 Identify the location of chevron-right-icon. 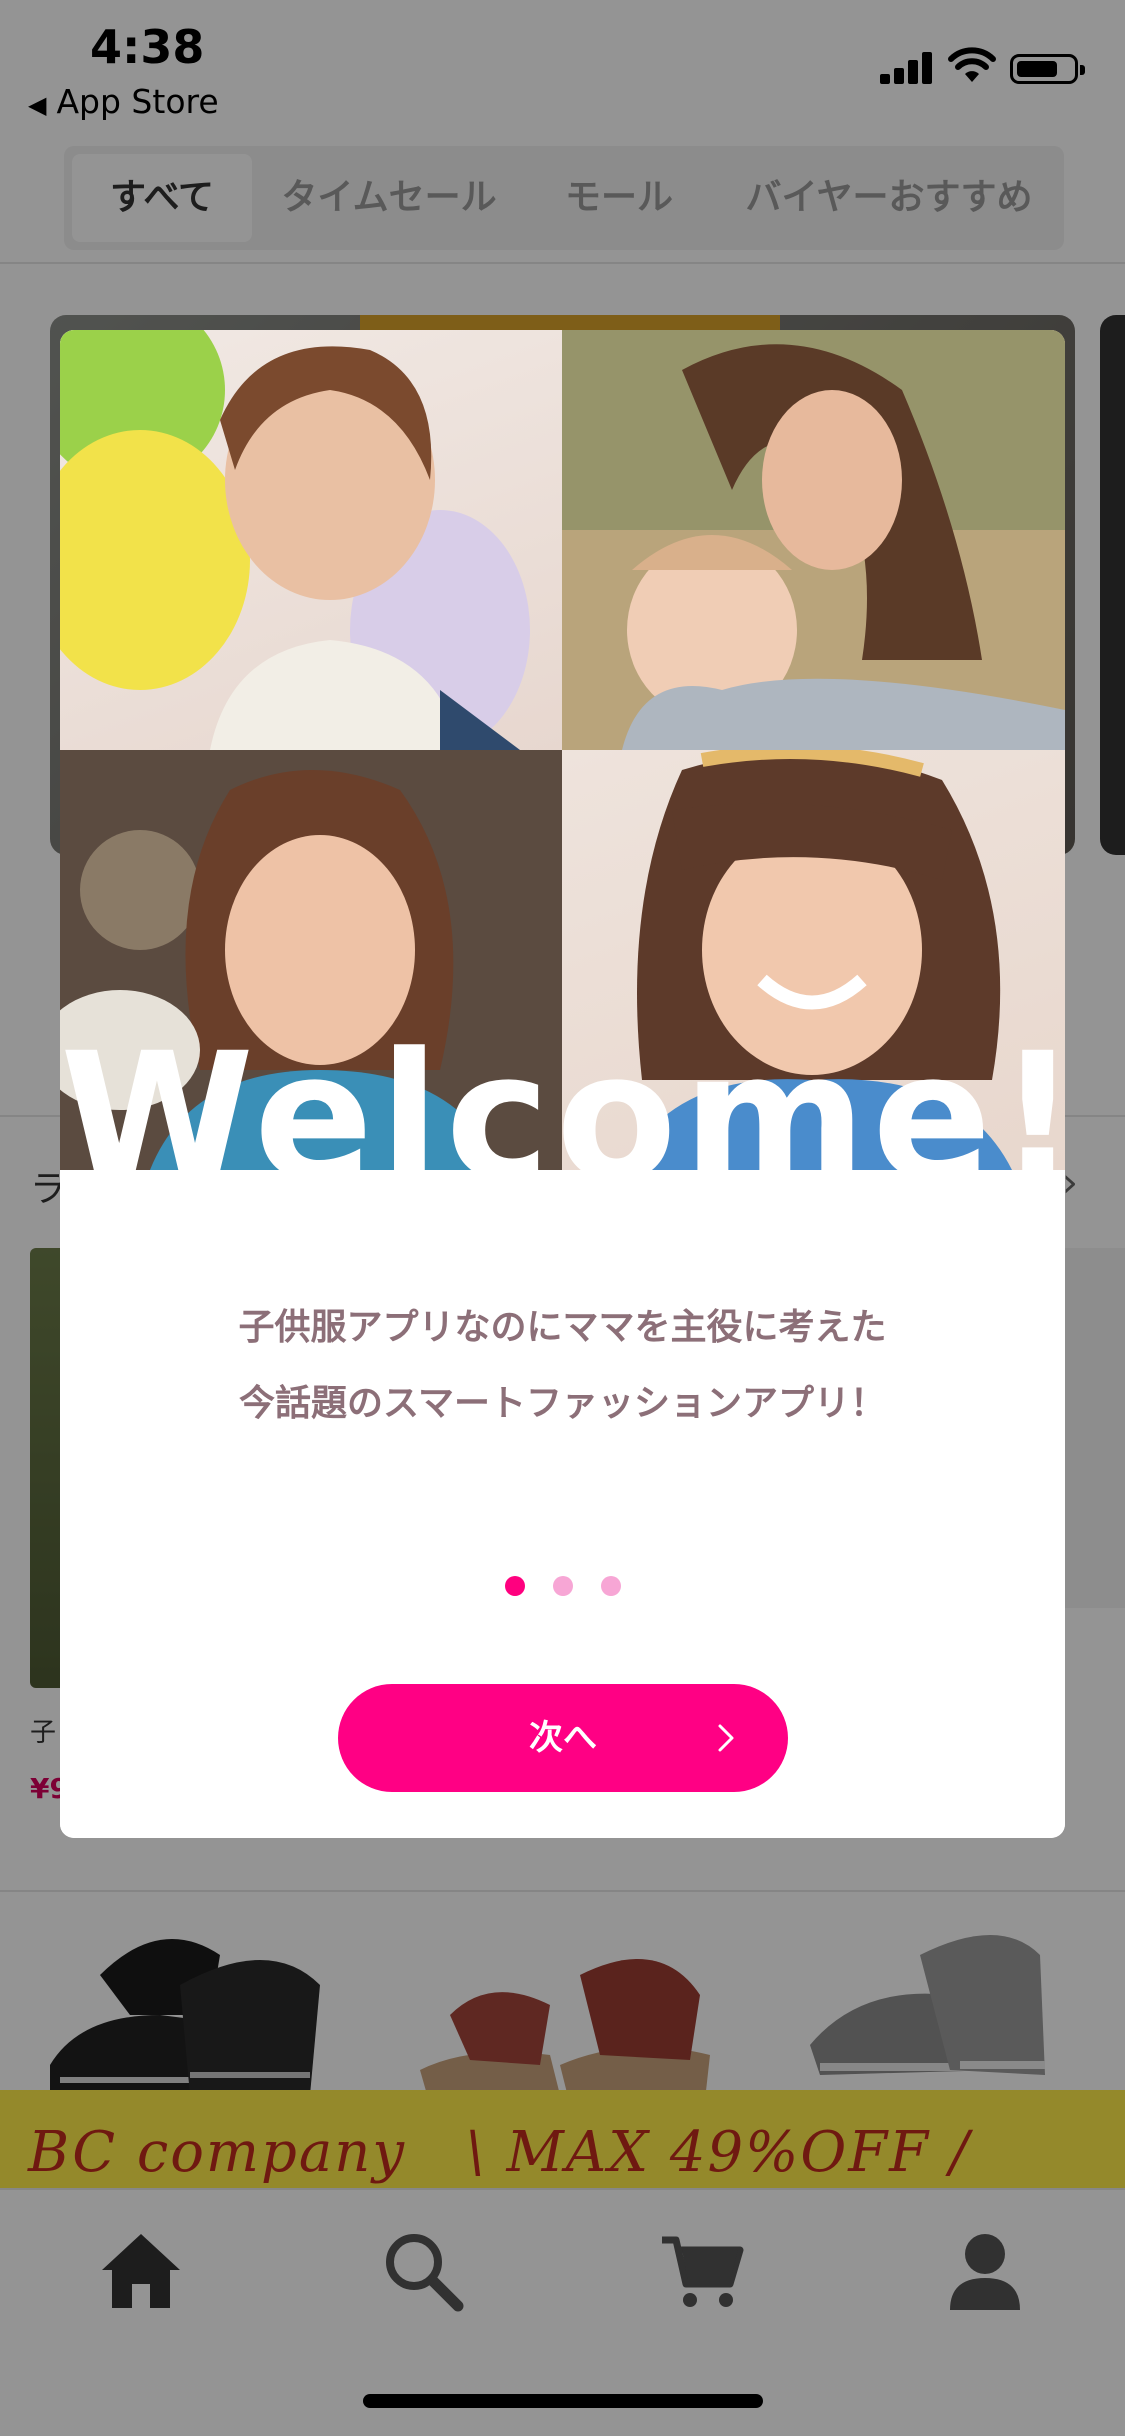
(726, 1738).